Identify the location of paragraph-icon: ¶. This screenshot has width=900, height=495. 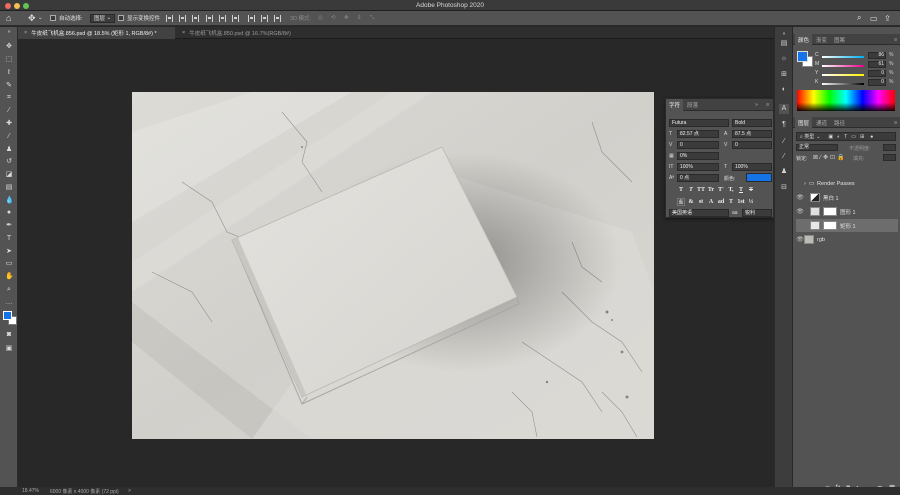
(784, 125).